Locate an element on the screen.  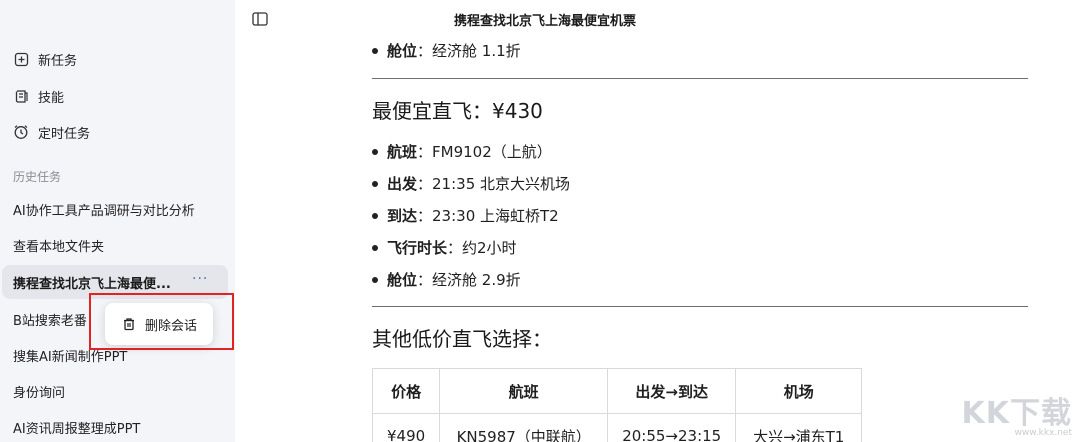
sidebar-toggle-icon is located at coordinates (260, 18).